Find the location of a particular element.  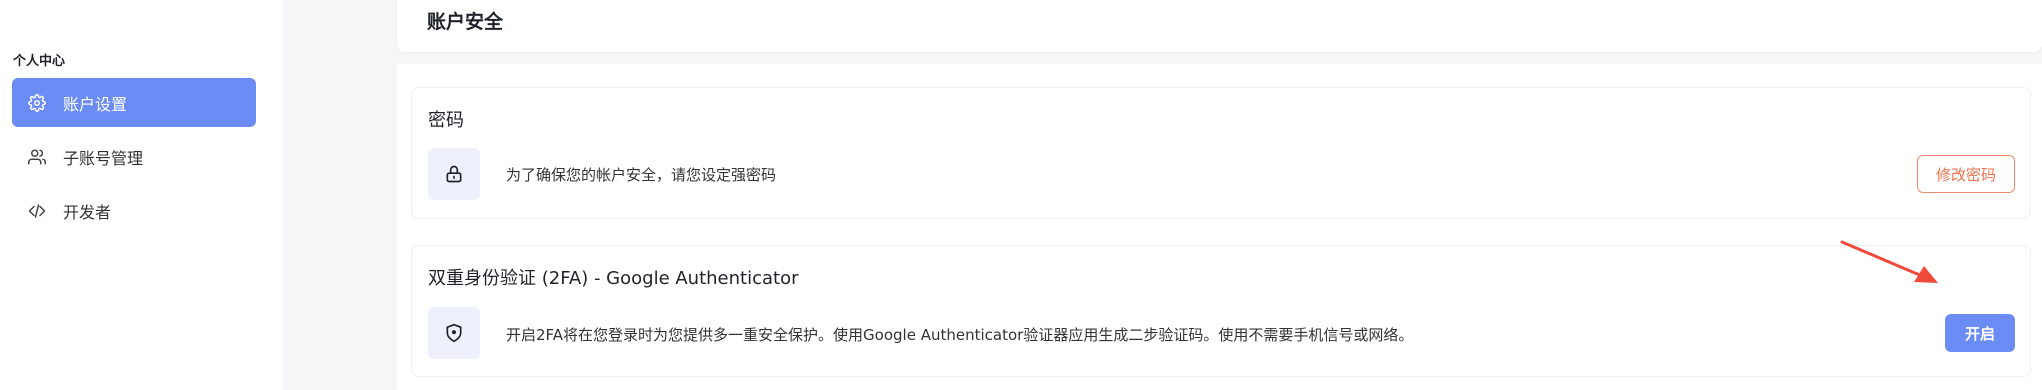

enable-2fa-button: 开启 is located at coordinates (1980, 333).